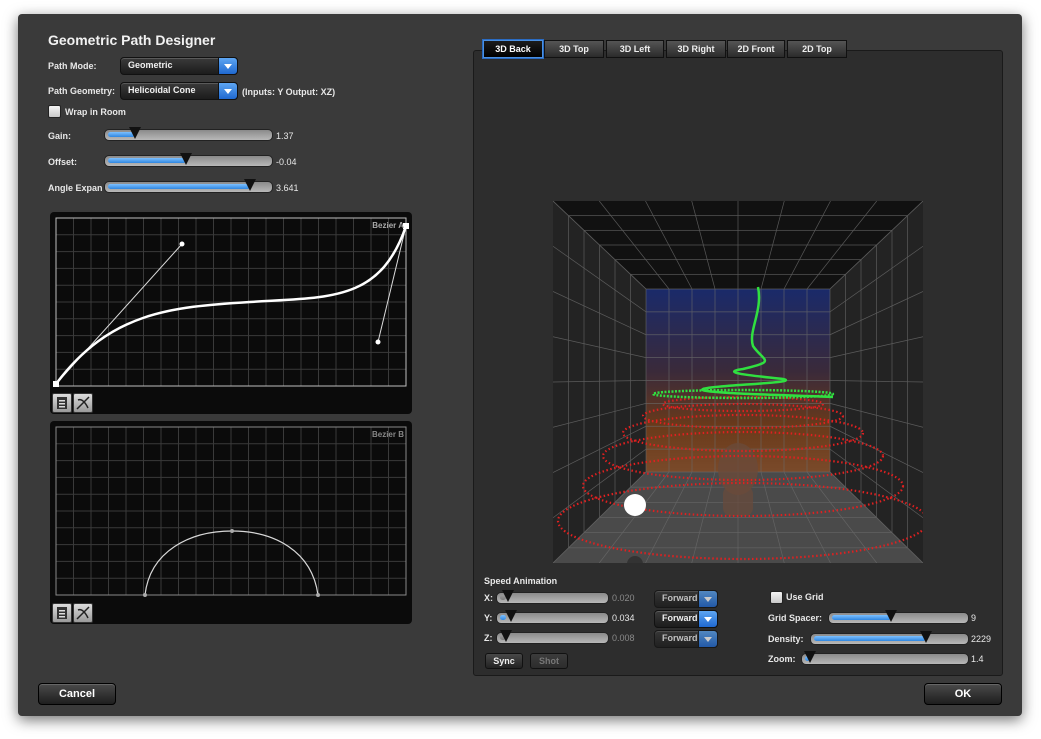  Describe the element at coordinates (286, 162) in the screenshot. I see `slider-value: -0.04` at that location.